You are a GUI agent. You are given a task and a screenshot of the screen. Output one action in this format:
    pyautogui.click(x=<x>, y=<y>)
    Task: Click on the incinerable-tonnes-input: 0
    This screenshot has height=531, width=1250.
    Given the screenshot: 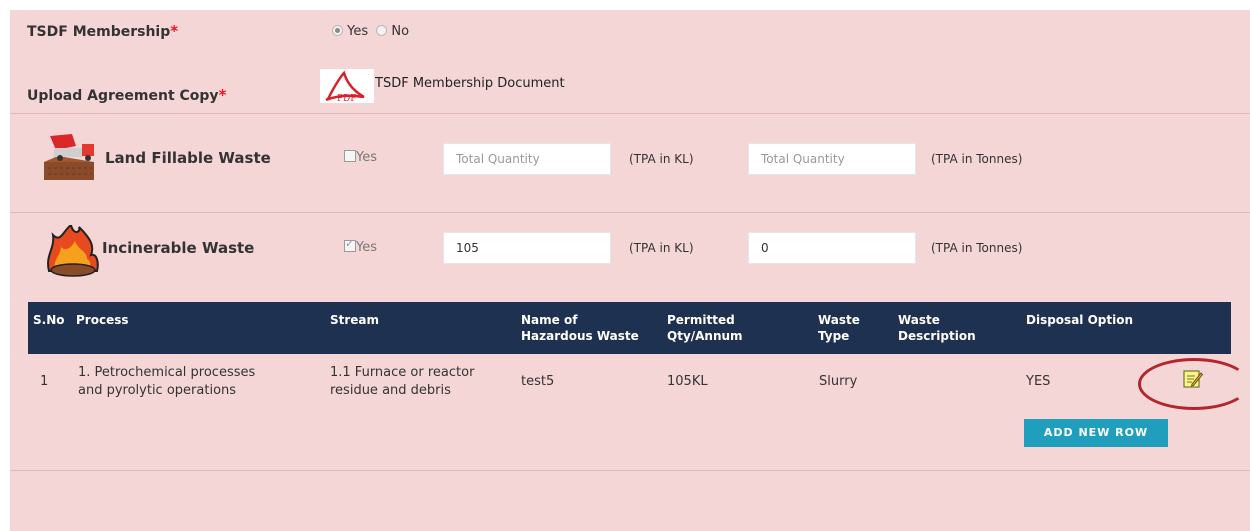 What is the action you would take?
    pyautogui.click(x=832, y=248)
    